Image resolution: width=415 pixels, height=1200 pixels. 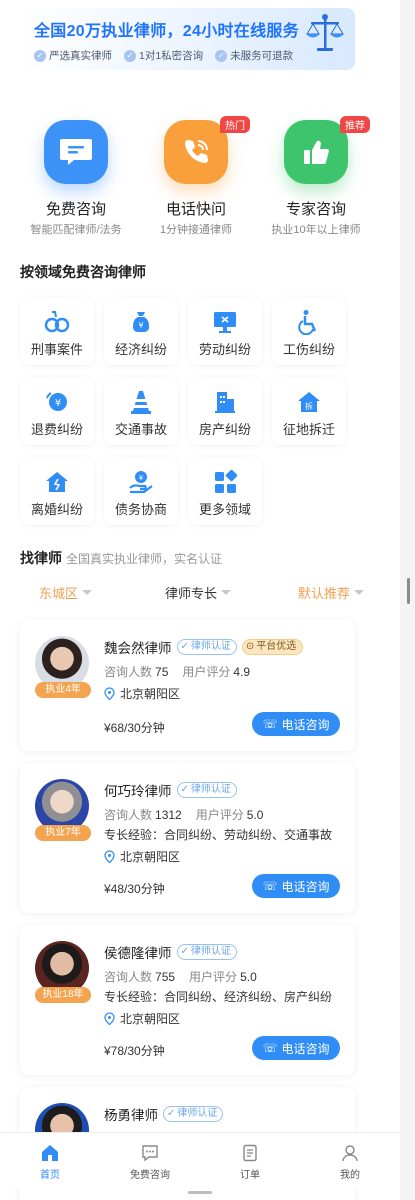 What do you see at coordinates (250, 646) in the screenshot?
I see `check-circle-icon: ⊙` at bounding box center [250, 646].